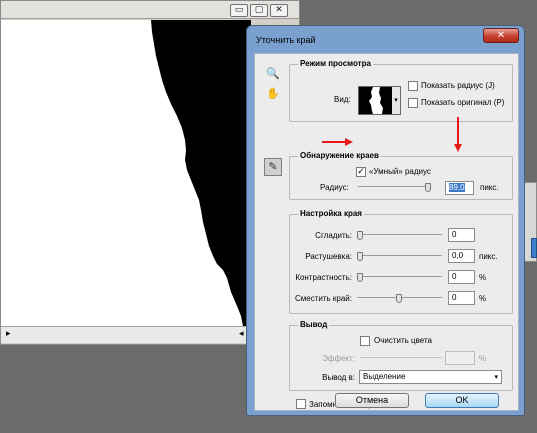 The height and width of the screenshot is (433, 537). I want to click on arrow-to-smart-radius, so click(337, 142).